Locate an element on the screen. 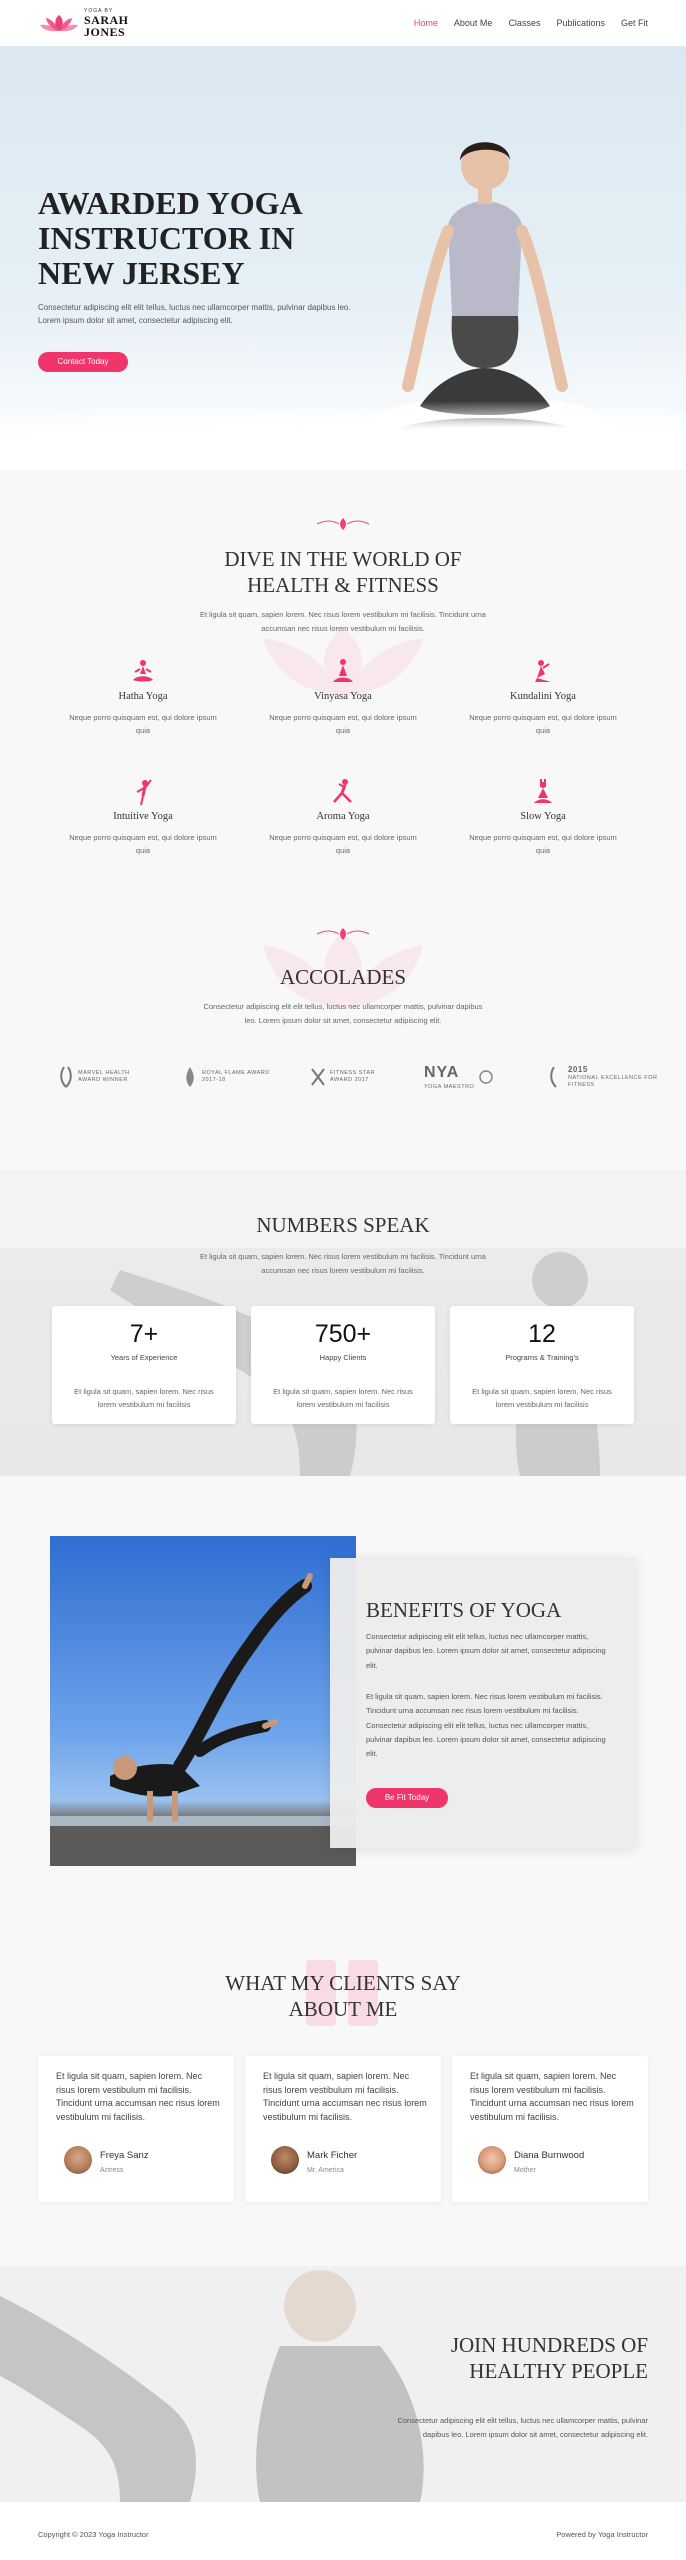  lunge-pose-icon is located at coordinates (342, 791).